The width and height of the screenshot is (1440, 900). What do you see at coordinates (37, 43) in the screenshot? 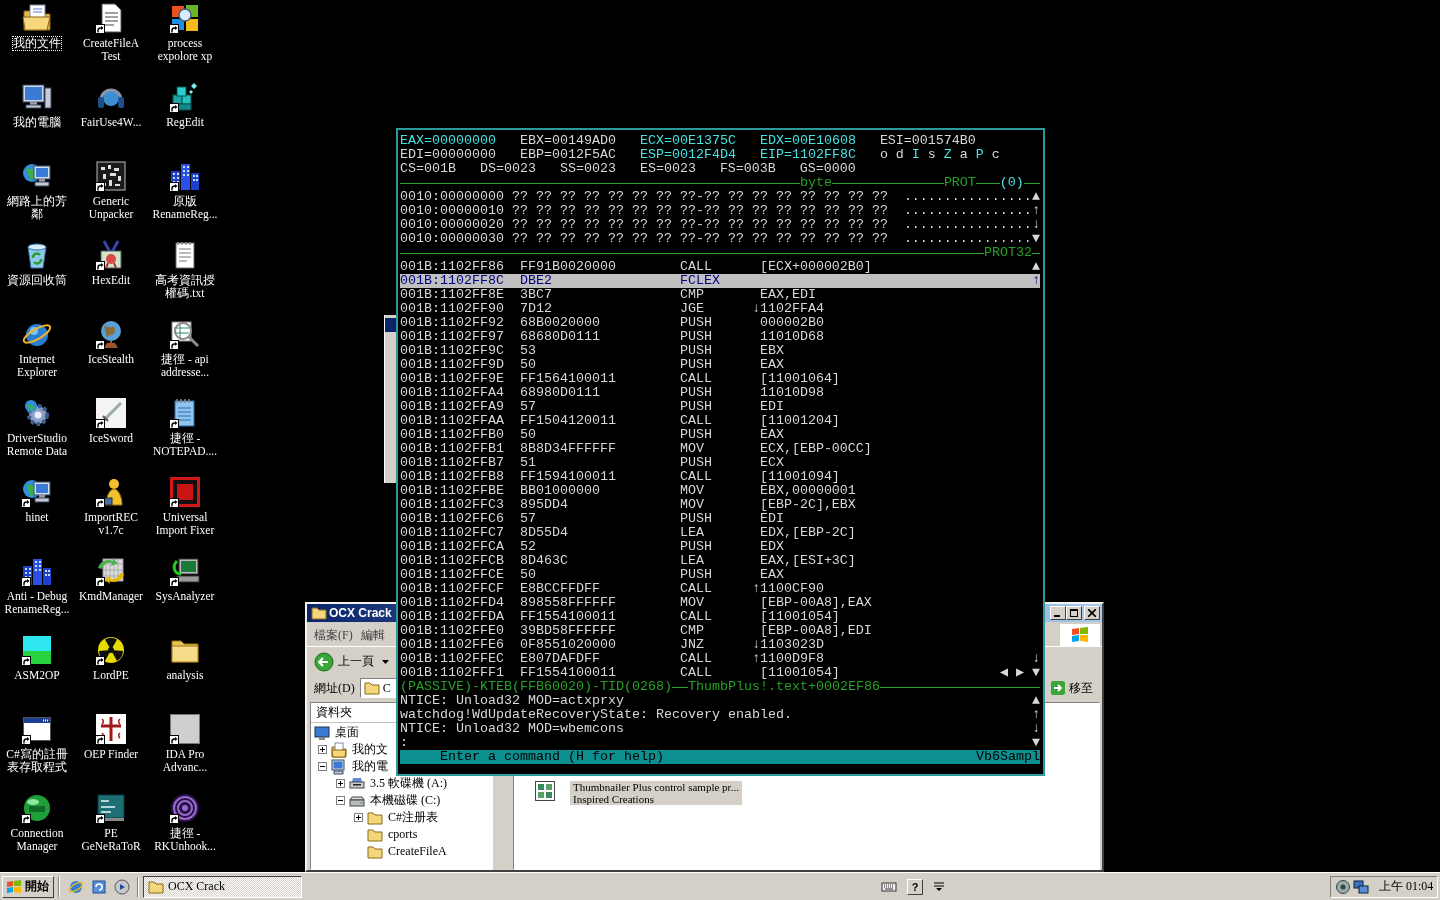
I see `icon-label: 我的文件` at bounding box center [37, 43].